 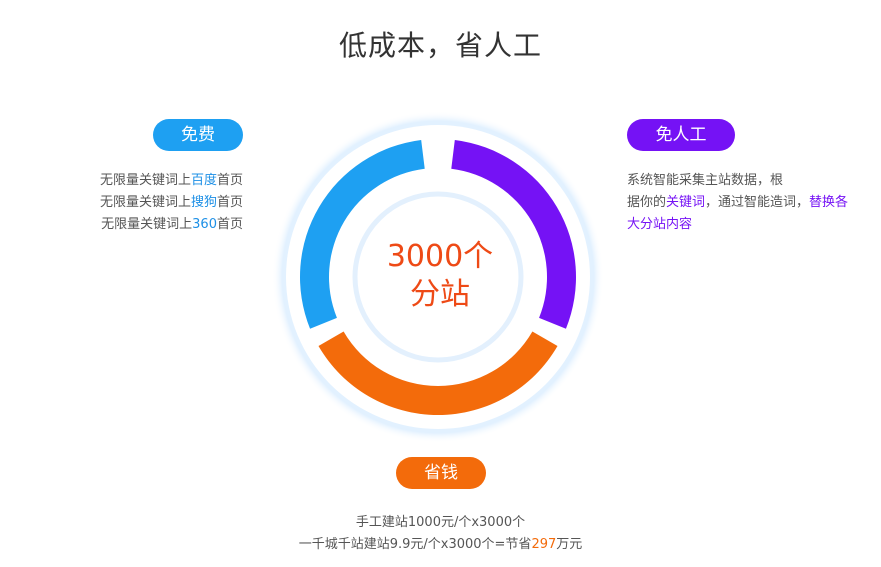 What do you see at coordinates (203, 202) in the screenshot?
I see `sogou-highlight: 搜狗` at bounding box center [203, 202].